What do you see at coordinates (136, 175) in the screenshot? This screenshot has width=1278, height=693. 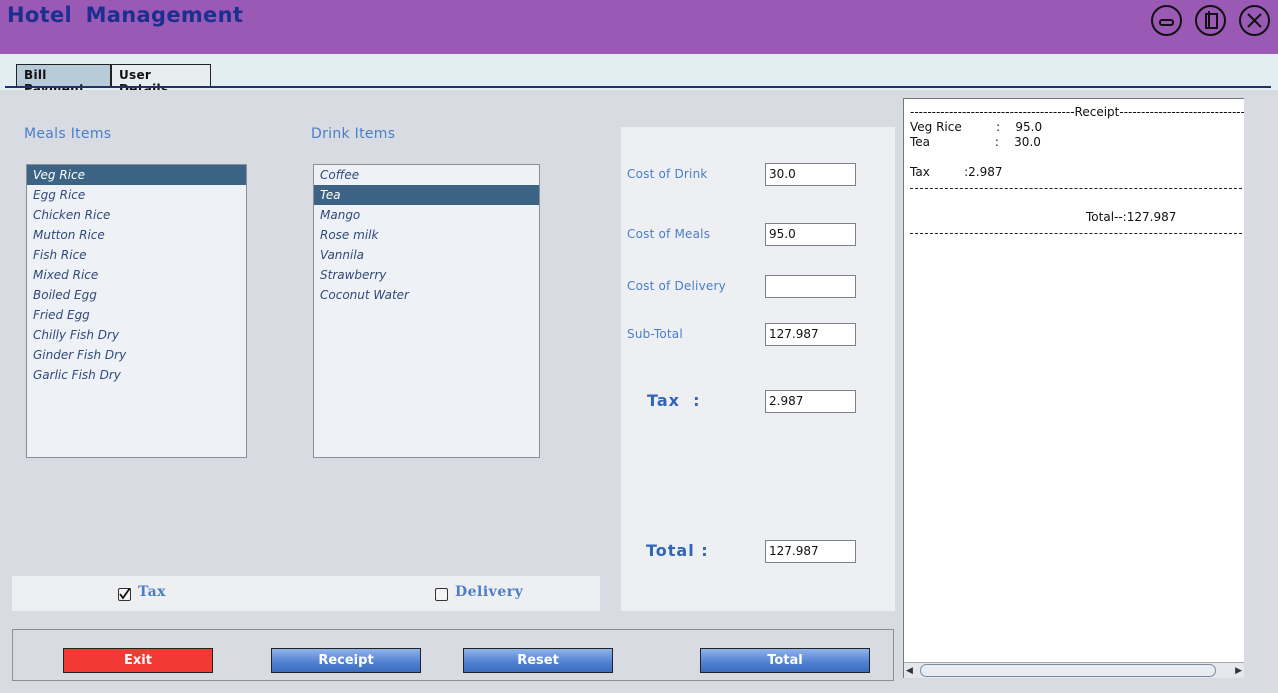 I see `list-item: Veg Rice` at bounding box center [136, 175].